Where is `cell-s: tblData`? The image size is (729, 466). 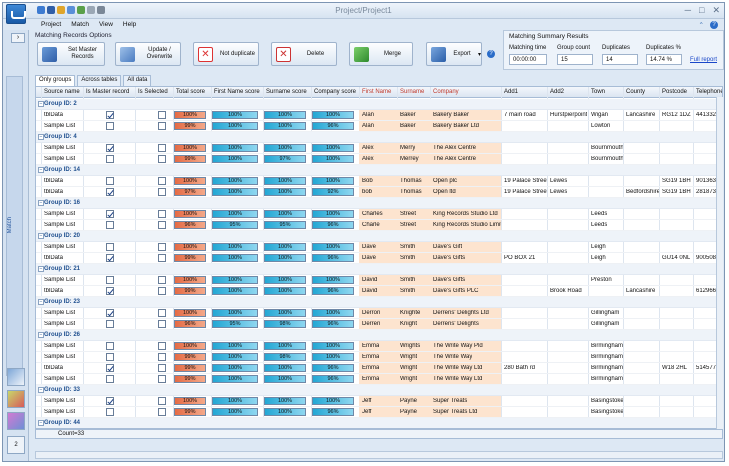
cell-s: tblData is located at coordinates (53, 115).